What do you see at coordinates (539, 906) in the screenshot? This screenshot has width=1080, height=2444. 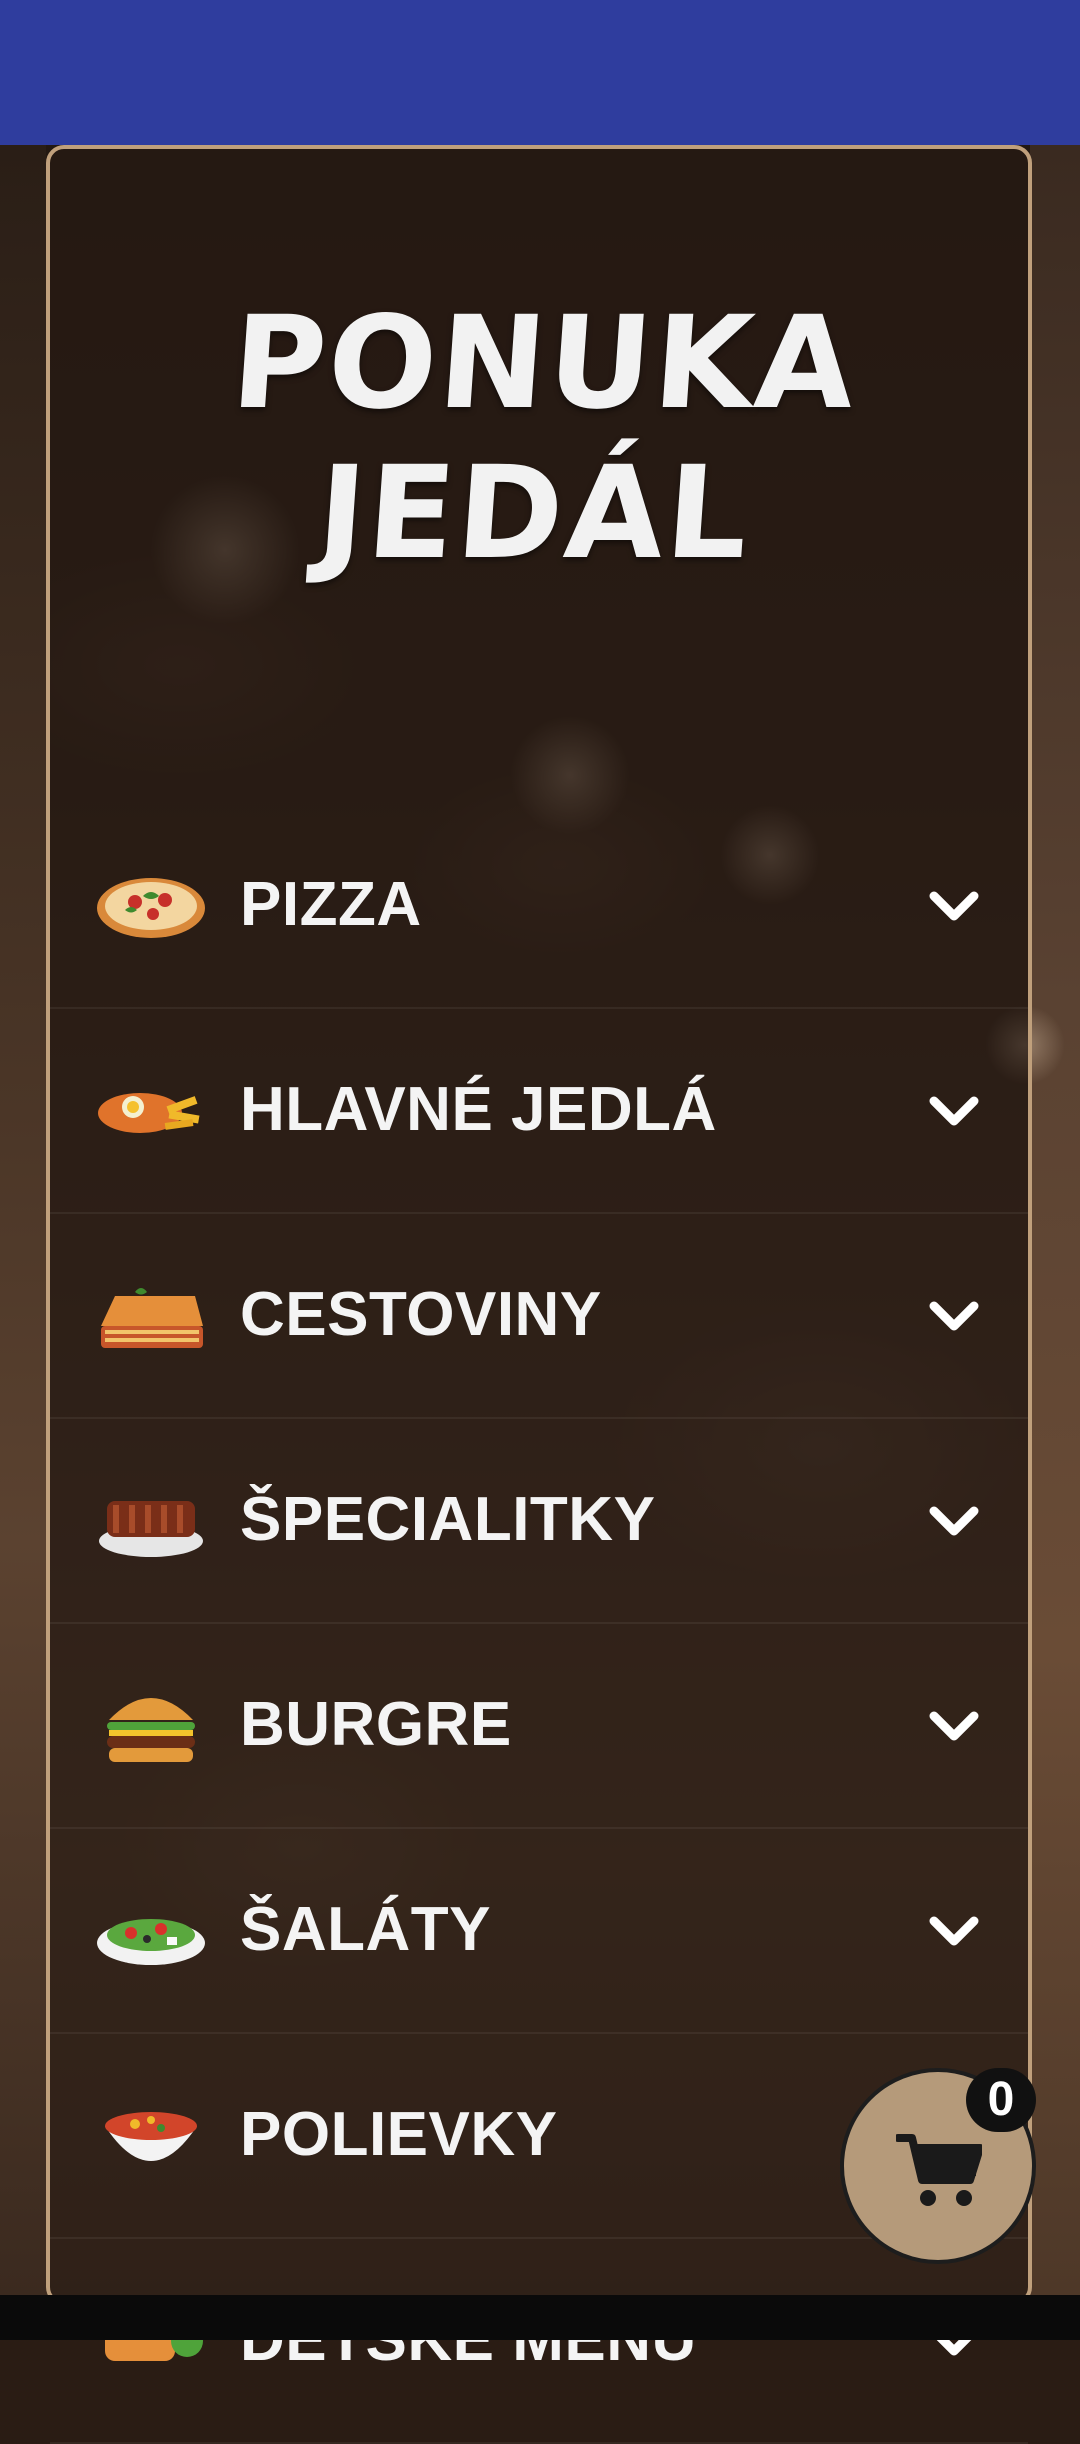 I see `category-item-pizza: PIZZA` at bounding box center [539, 906].